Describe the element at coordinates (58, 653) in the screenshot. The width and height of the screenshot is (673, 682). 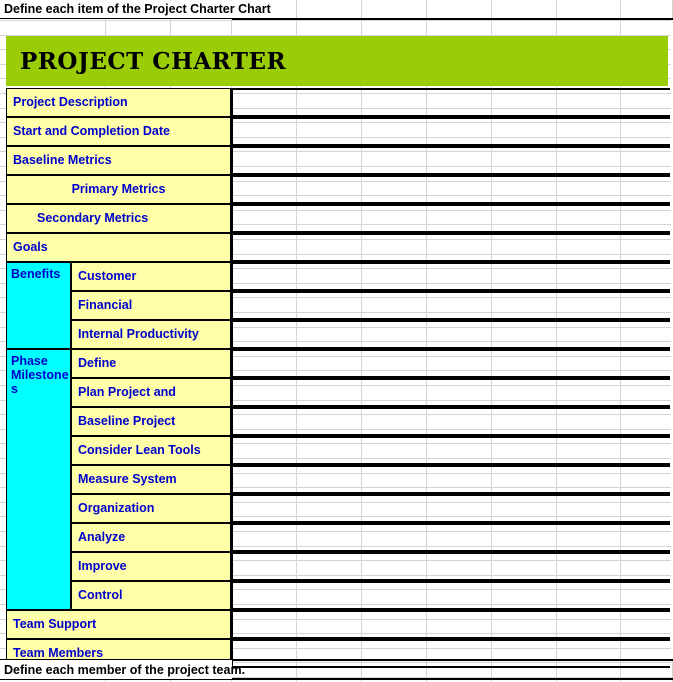
I see `charter-row-label-text: Team Members` at that location.